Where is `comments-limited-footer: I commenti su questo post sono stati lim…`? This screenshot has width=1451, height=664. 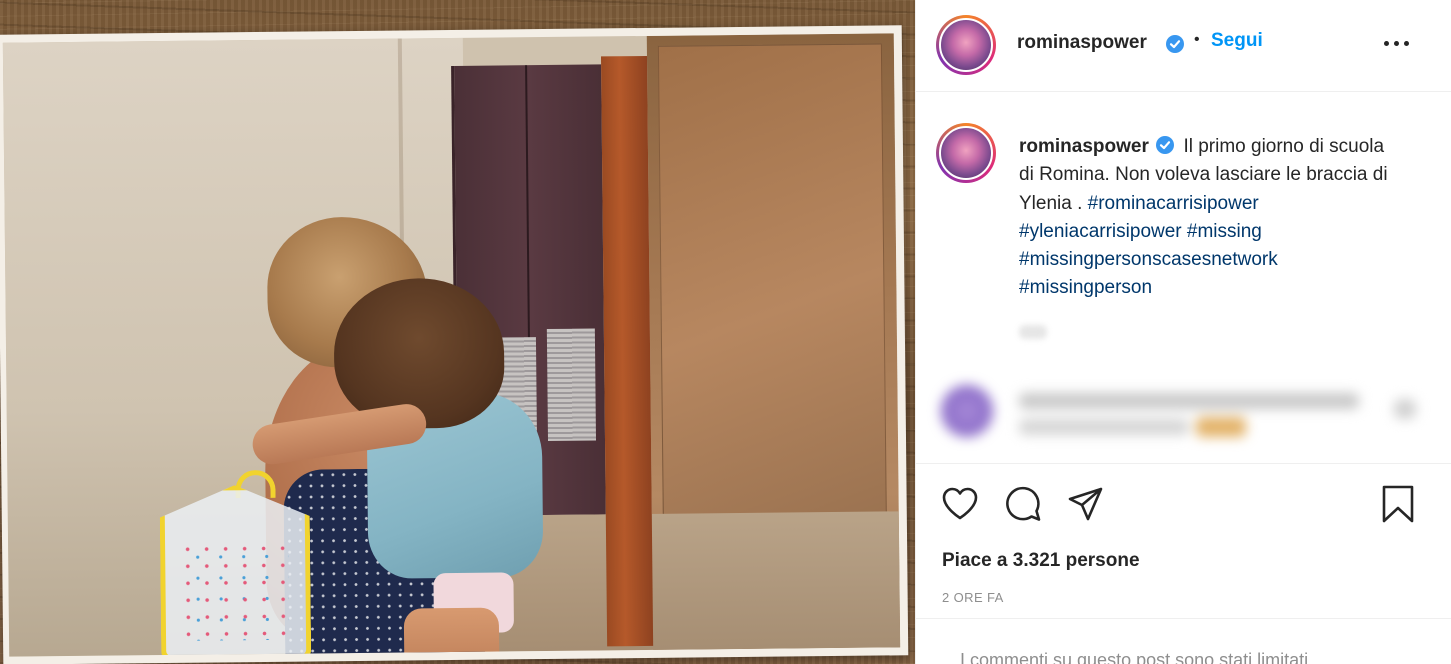
comments-limited-footer: I commenti su questo post sono stati lim… is located at coordinates (1183, 641).